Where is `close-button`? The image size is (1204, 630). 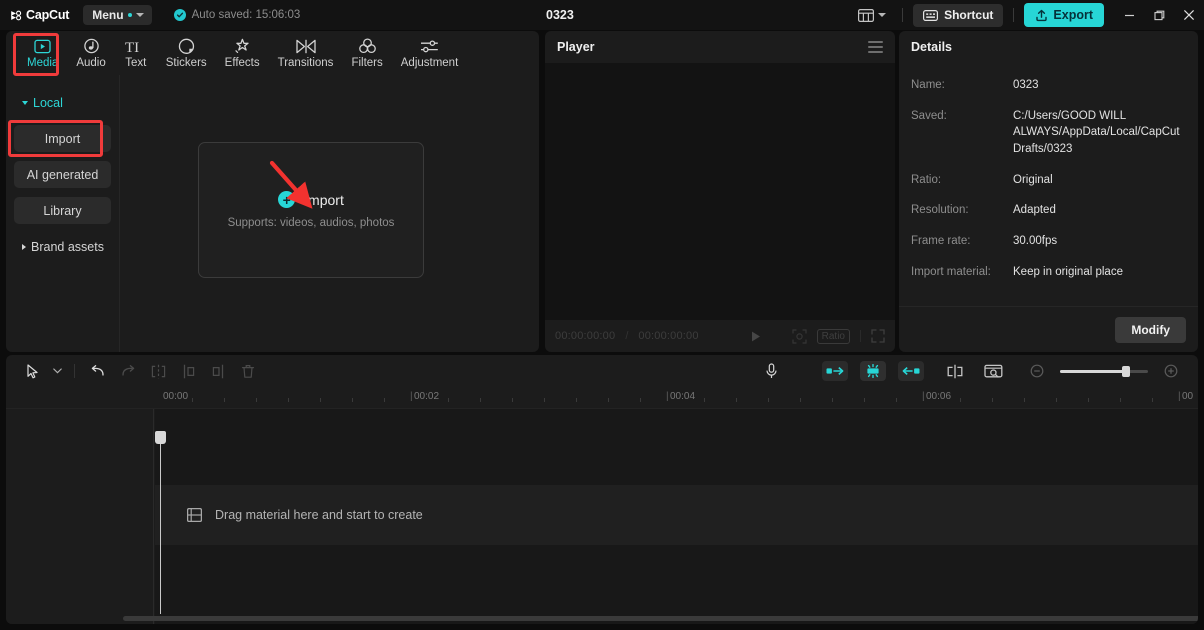 close-button is located at coordinates (1189, 15).